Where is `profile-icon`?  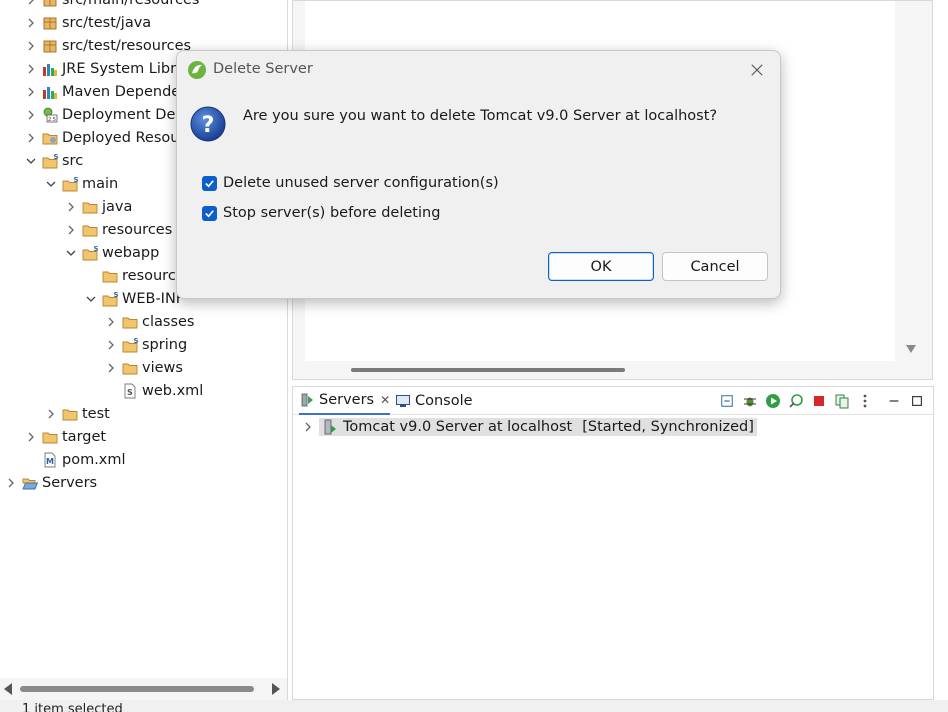
profile-icon is located at coordinates (796, 401).